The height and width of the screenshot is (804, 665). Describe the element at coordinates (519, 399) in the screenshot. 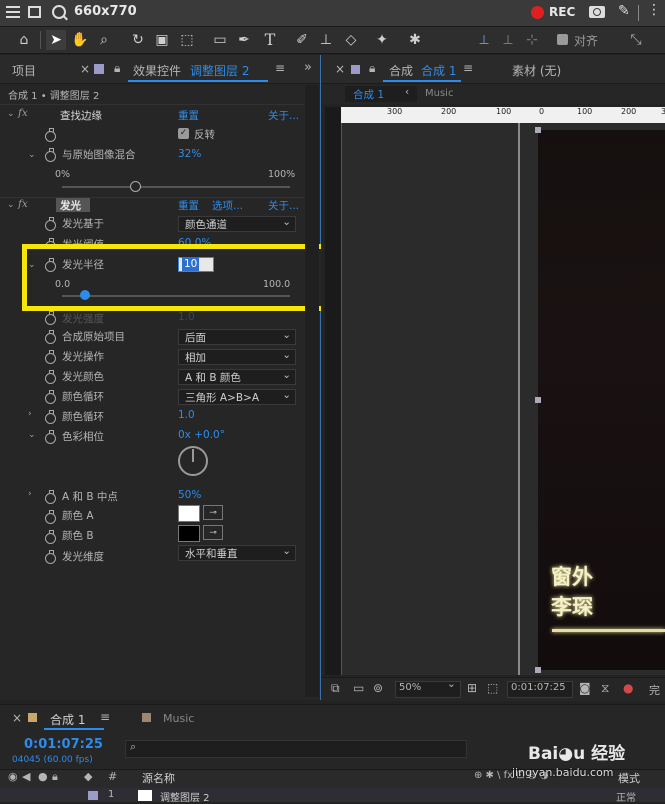

I see `guide-line` at that location.